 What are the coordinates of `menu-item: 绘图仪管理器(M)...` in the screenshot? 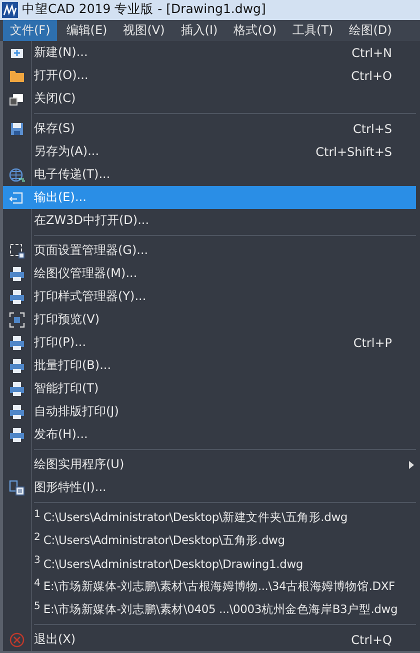 It's located at (209, 273).